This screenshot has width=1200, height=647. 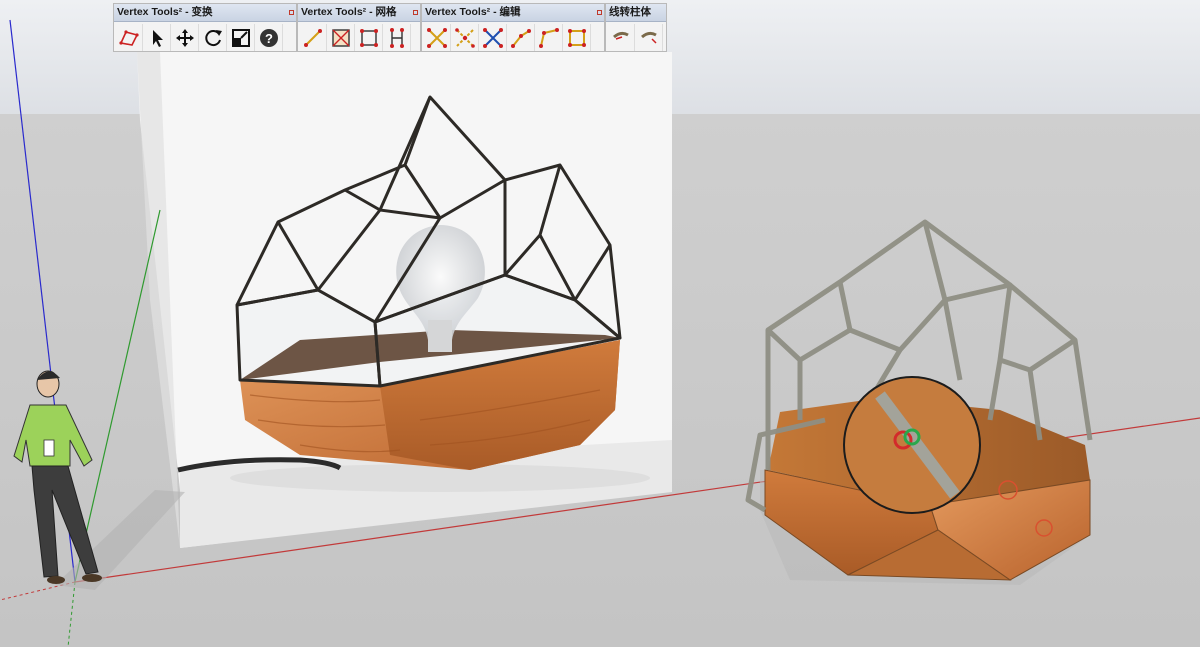 I want to click on toolbar-title: Vertex Tools² - 编辑, so click(x=513, y=13).